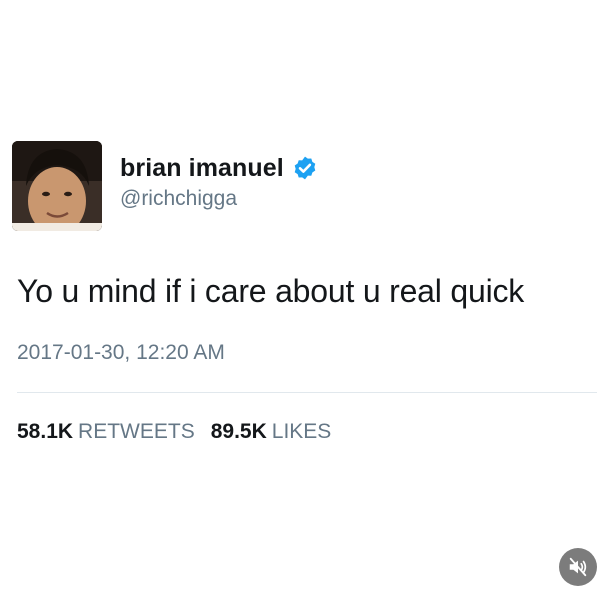  What do you see at coordinates (178, 199) in the screenshot?
I see `author-handle: @richchigga` at bounding box center [178, 199].